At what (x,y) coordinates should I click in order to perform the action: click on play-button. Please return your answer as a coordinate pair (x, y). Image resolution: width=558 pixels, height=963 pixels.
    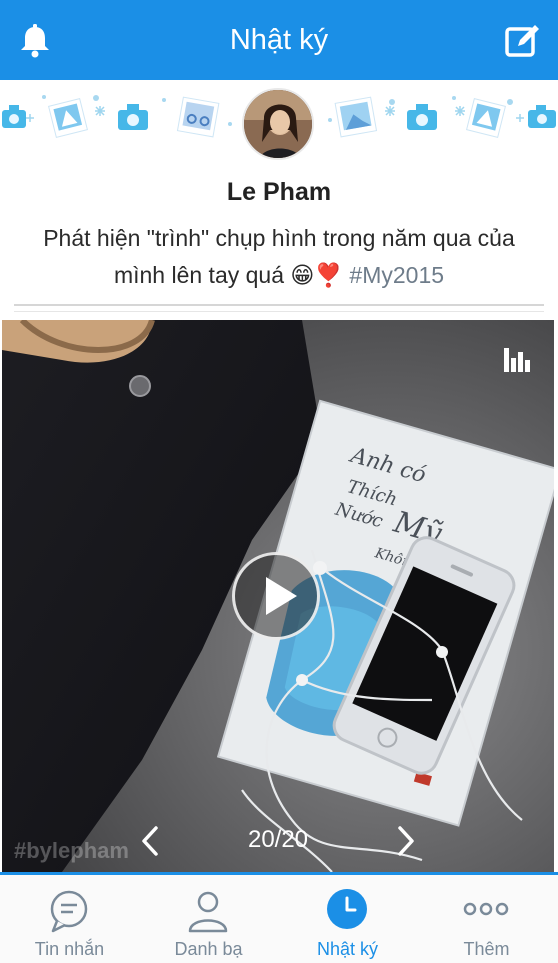
    Looking at the image, I should click on (276, 596).